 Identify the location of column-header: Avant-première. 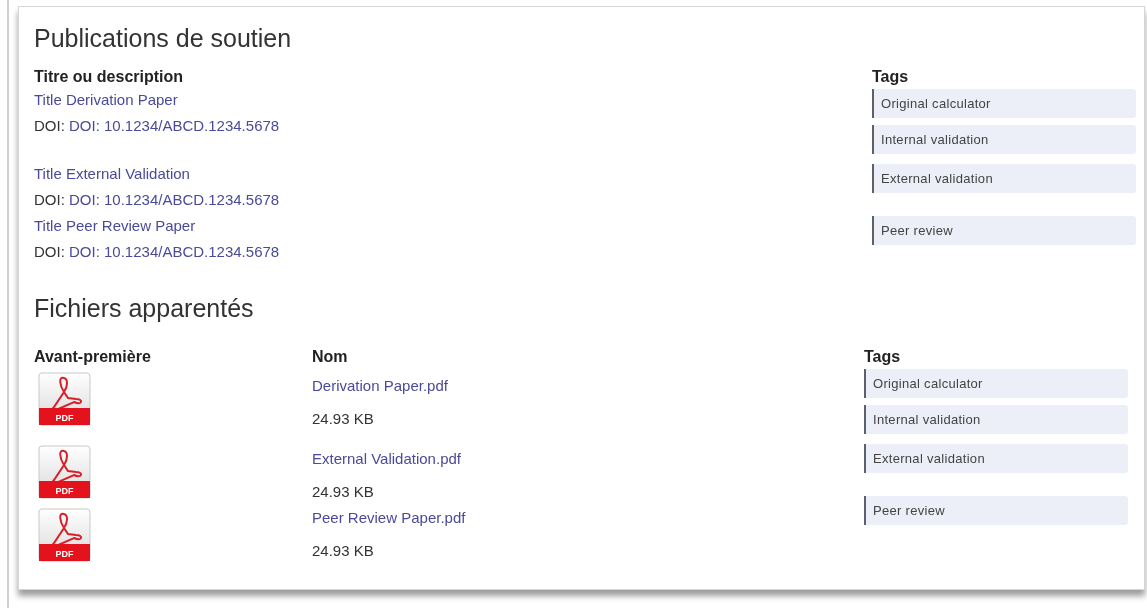
(93, 357).